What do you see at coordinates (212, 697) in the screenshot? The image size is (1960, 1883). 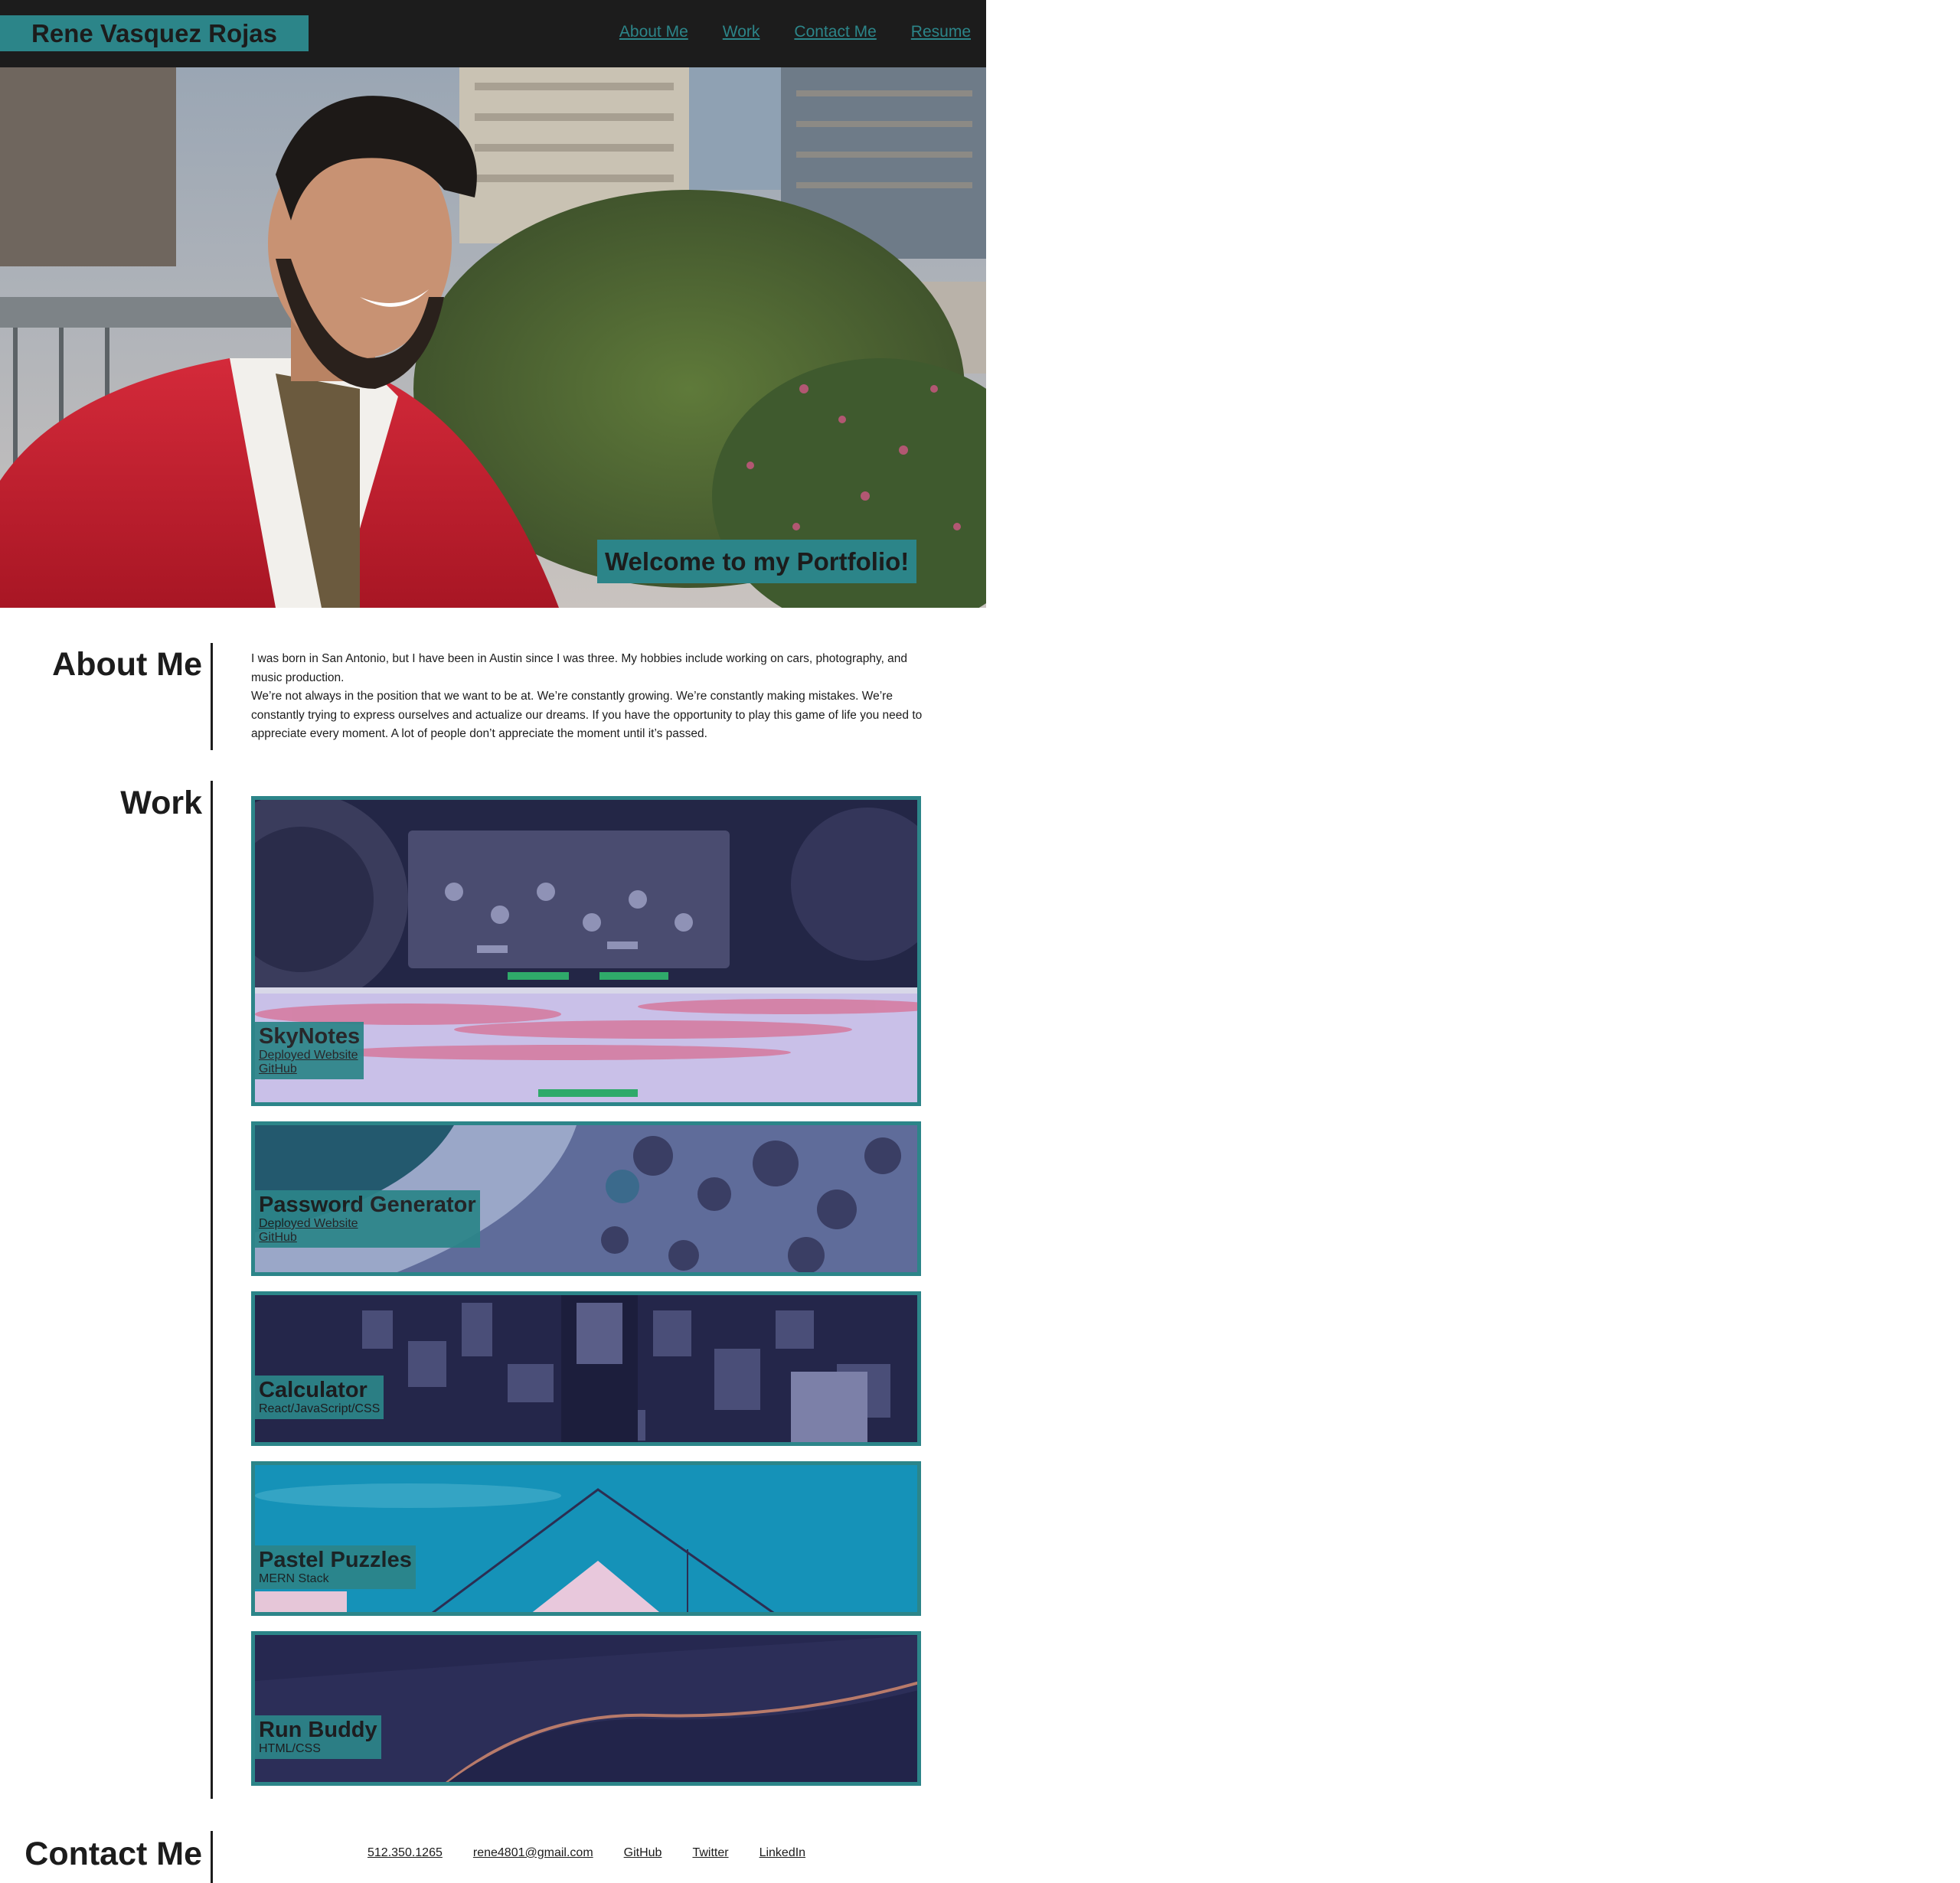 I see `about-divider` at bounding box center [212, 697].